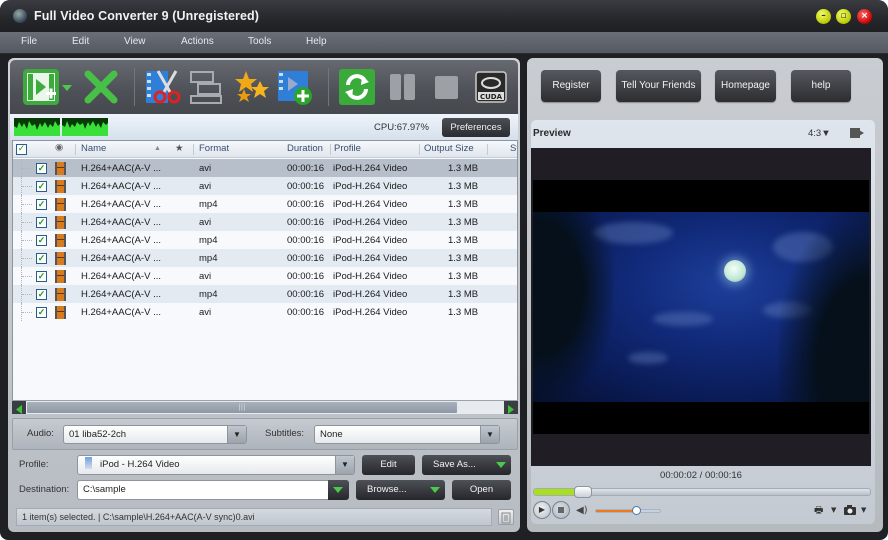 The width and height of the screenshot is (888, 540). Describe the element at coordinates (259, 41) in the screenshot. I see `menu-tools: Tools` at that location.